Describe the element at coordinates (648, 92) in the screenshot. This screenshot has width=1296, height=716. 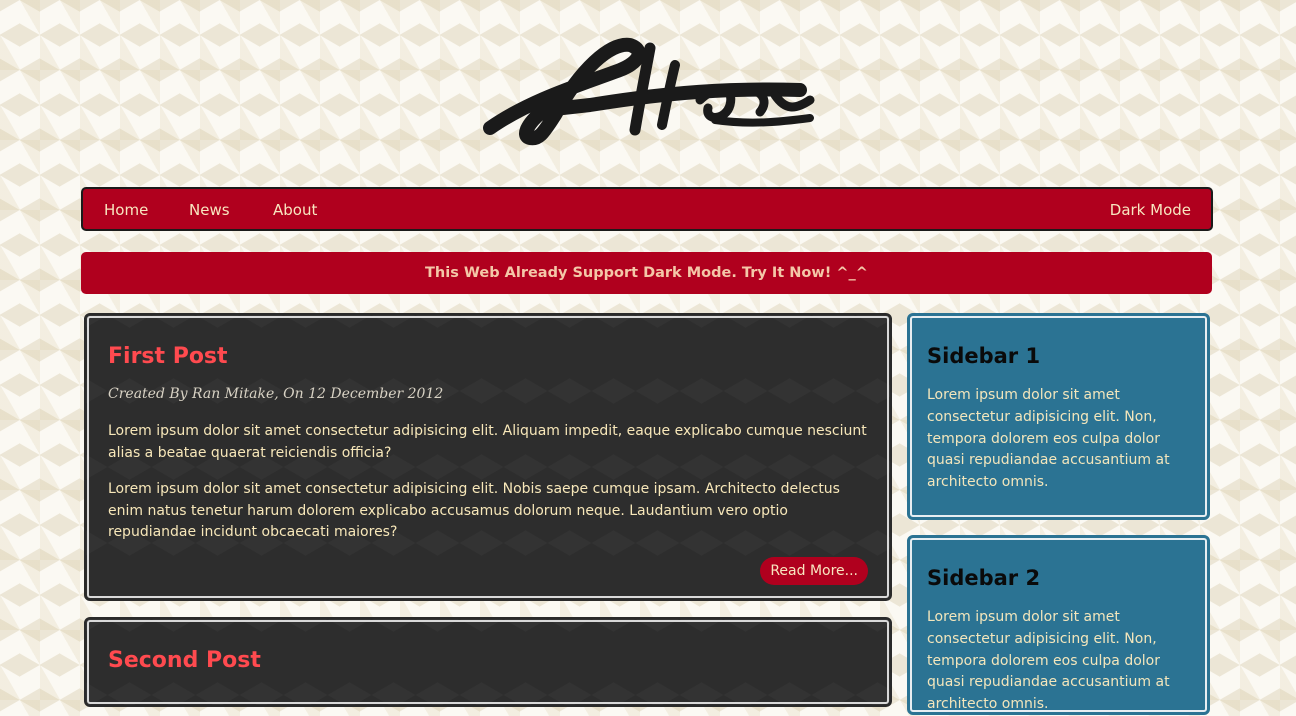
I see `site-logo` at that location.